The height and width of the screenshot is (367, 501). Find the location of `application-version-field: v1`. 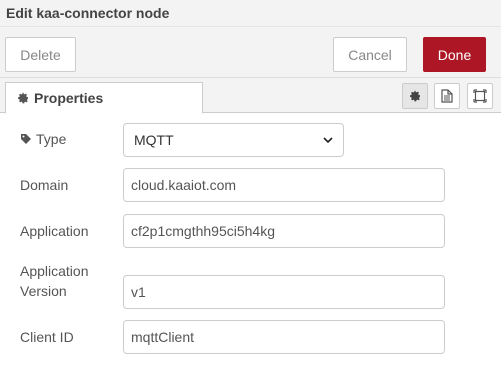

application-version-field: v1 is located at coordinates (284, 292).